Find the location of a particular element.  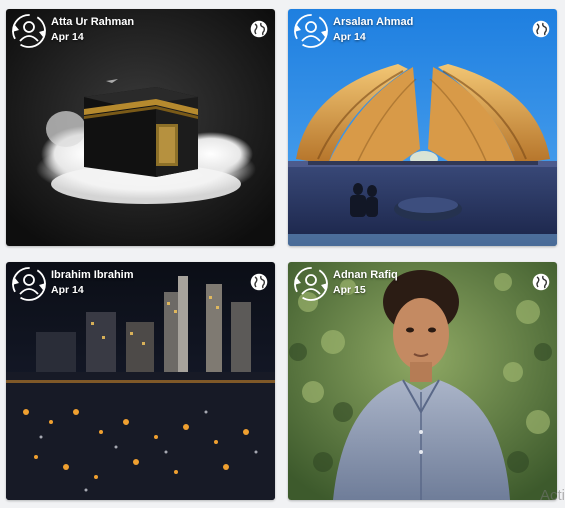

post-header: Atta Ur Rahman Apr 14 is located at coordinates (140, 32).